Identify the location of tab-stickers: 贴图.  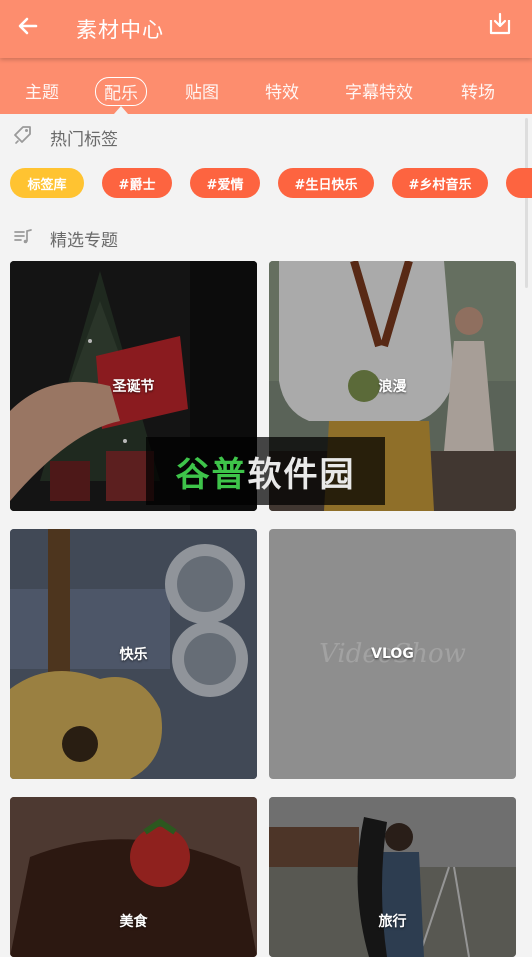
(202, 90).